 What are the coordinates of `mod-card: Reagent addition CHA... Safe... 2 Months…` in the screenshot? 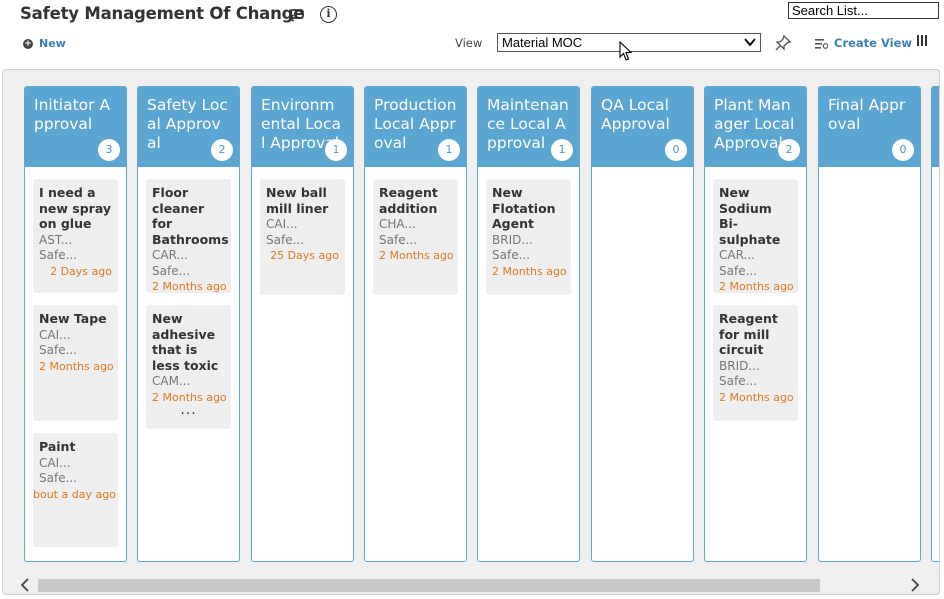 It's located at (415, 237).